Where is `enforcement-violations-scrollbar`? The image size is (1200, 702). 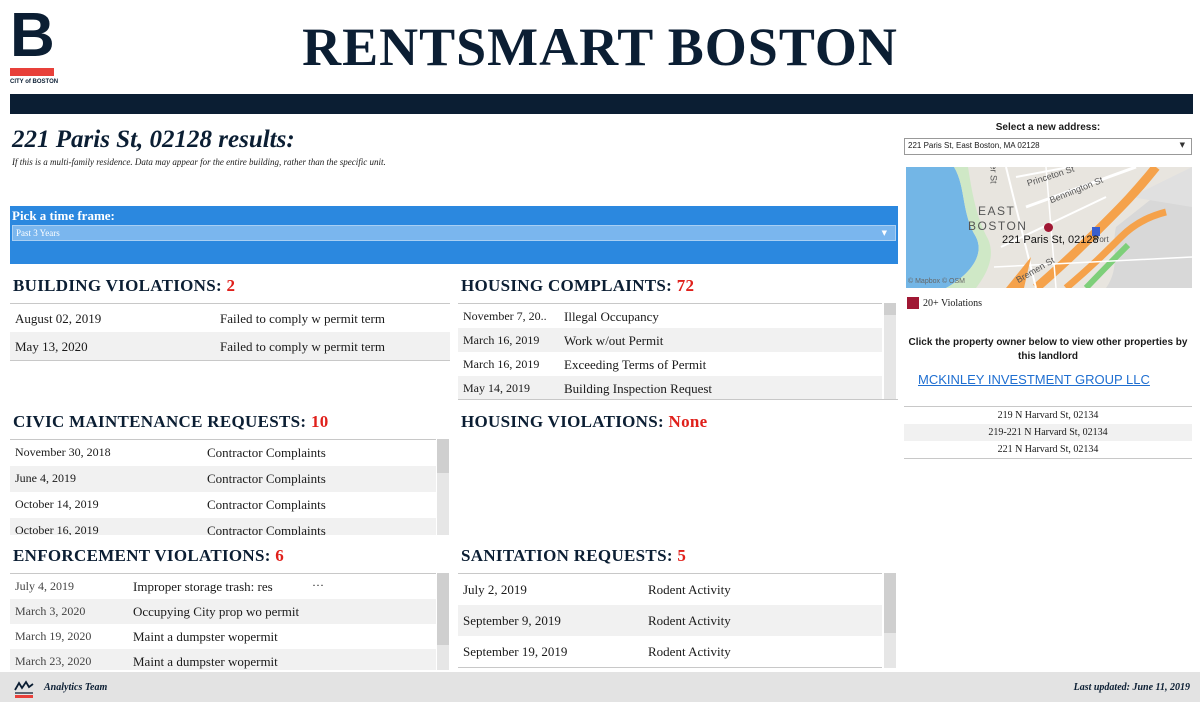
enforcement-violations-scrollbar is located at coordinates (443, 621).